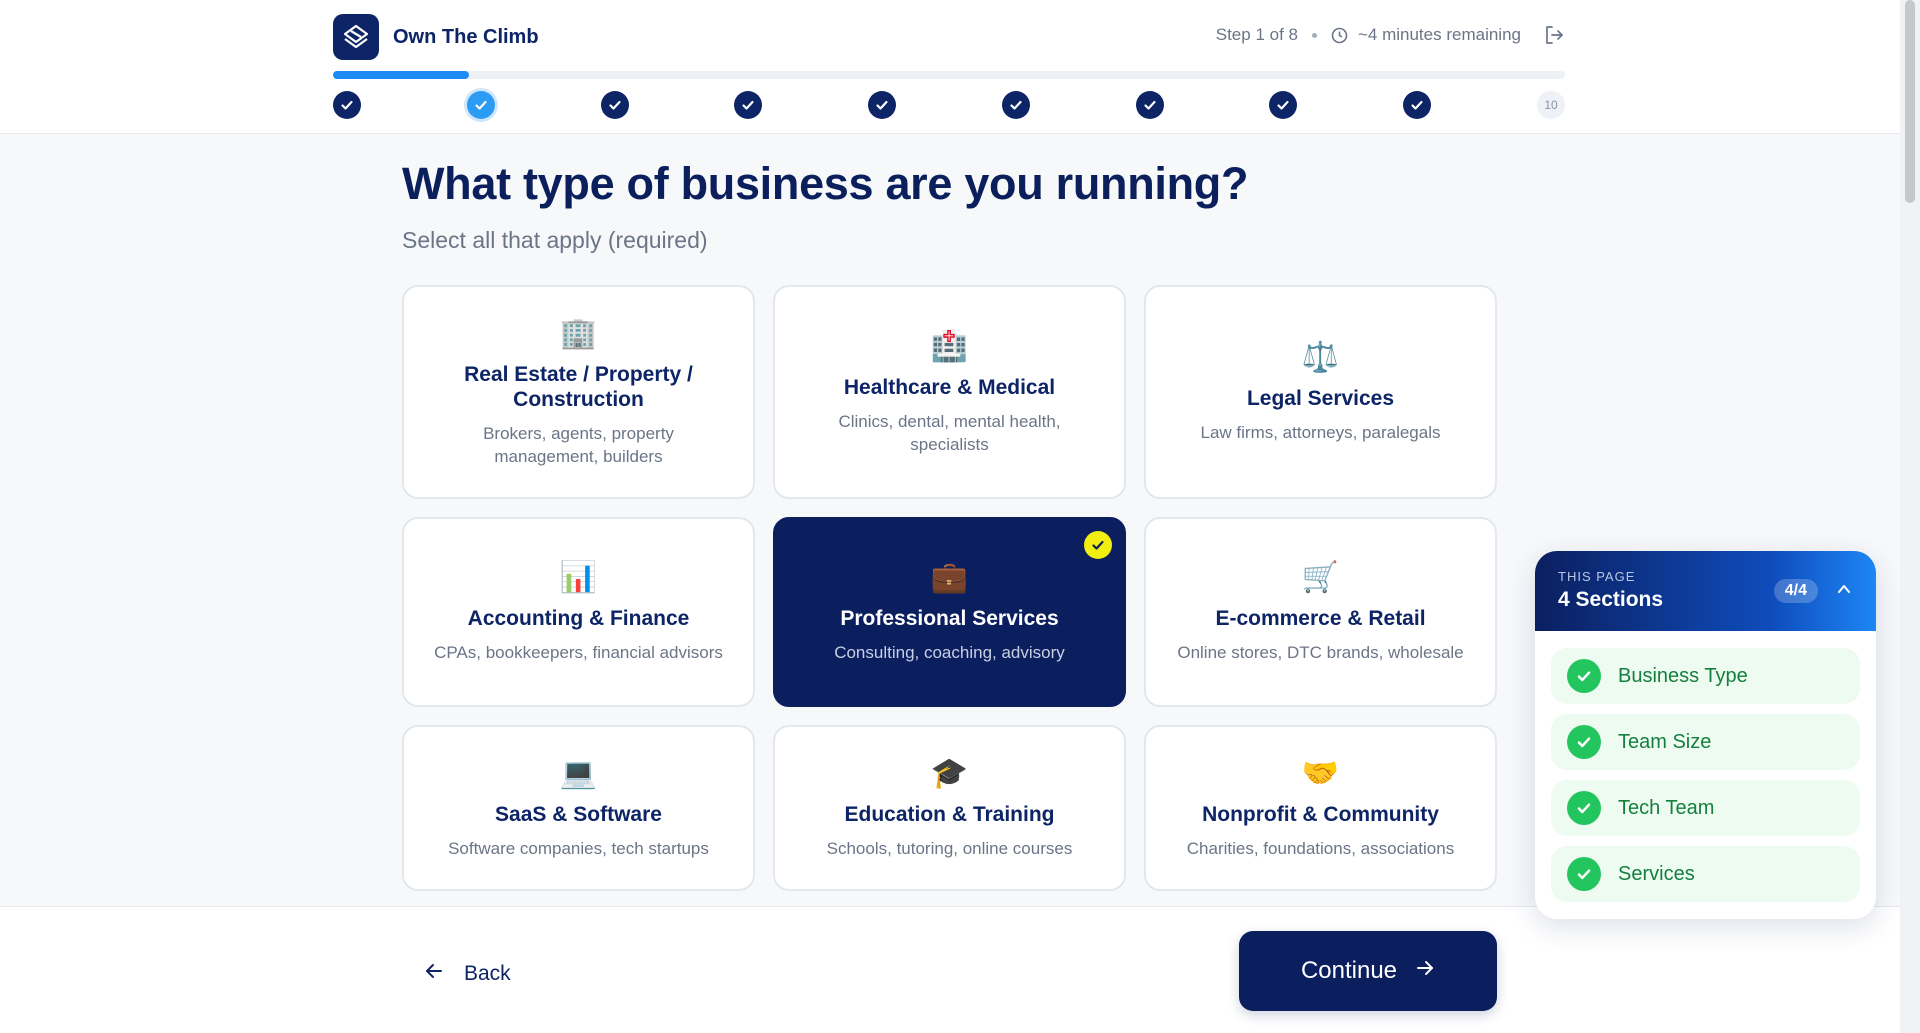 This screenshot has height=1033, width=1920. I want to click on option-description: Schools, tutoring, online courses, so click(949, 848).